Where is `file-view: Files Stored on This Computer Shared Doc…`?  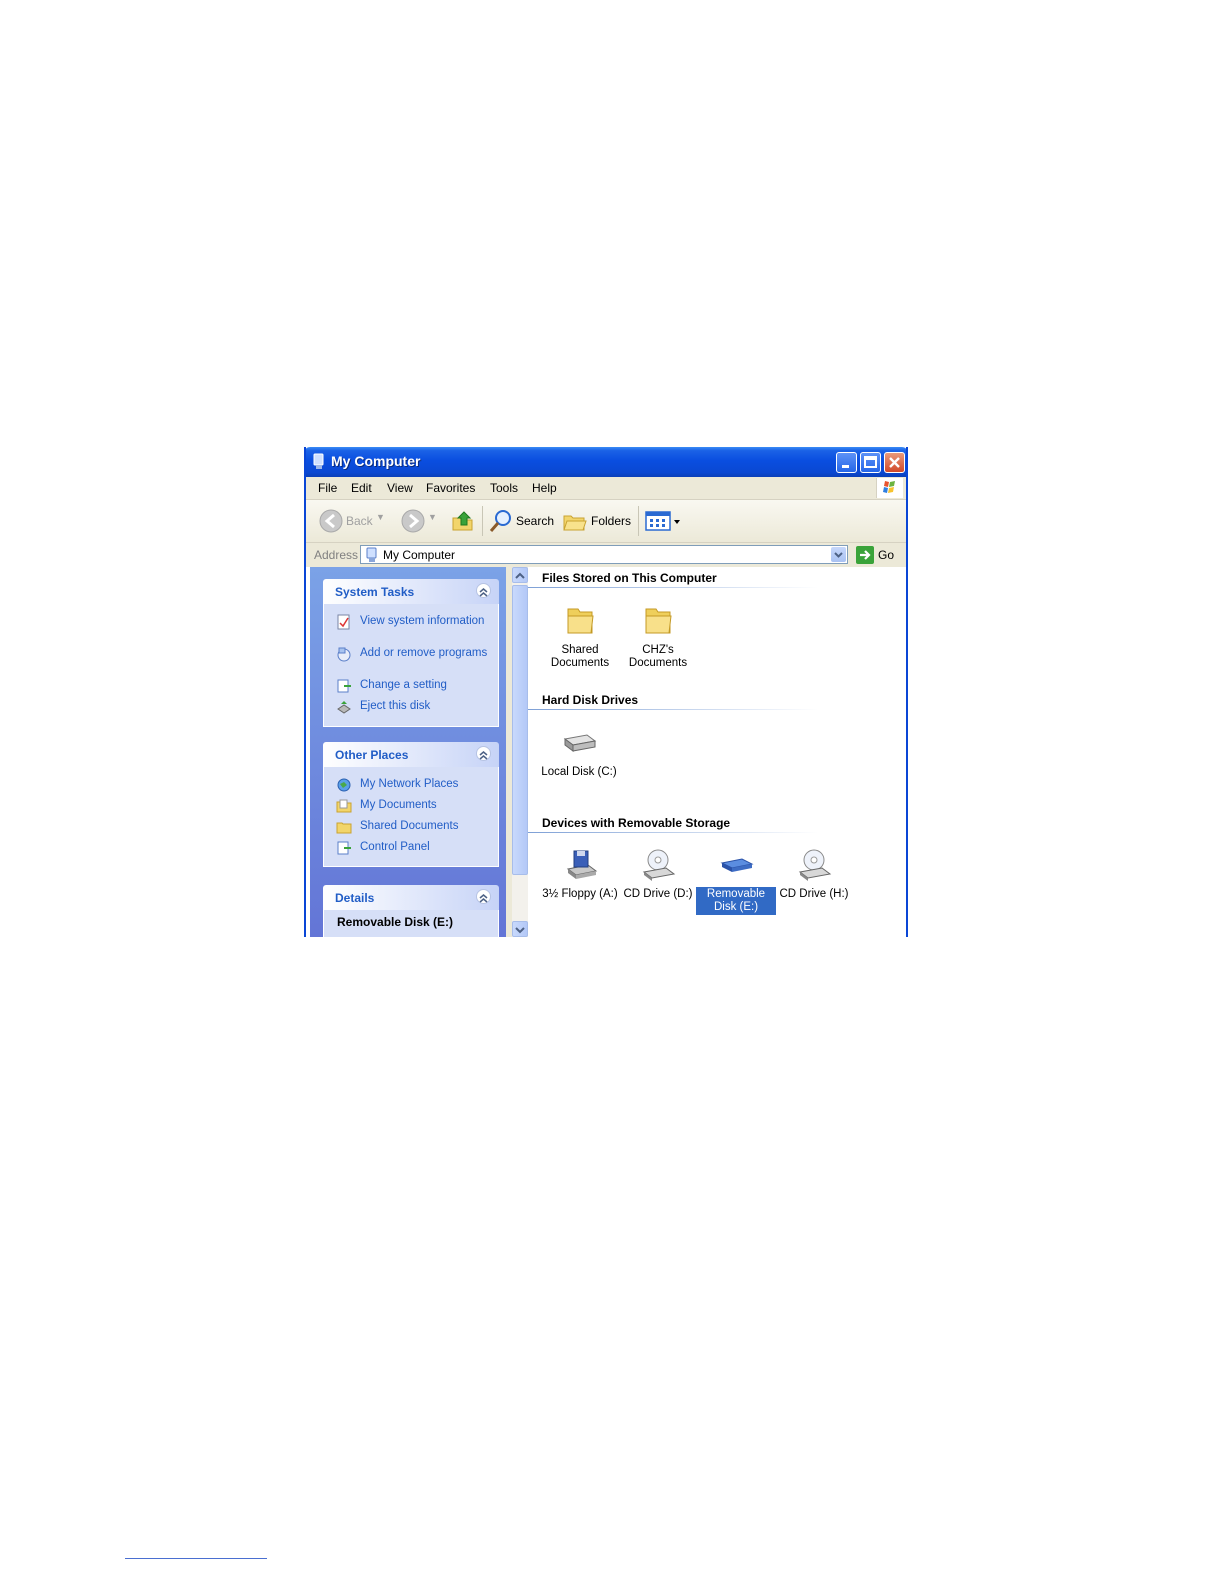
file-view: Files Stored on This Computer Shared Doc… is located at coordinates (717, 752).